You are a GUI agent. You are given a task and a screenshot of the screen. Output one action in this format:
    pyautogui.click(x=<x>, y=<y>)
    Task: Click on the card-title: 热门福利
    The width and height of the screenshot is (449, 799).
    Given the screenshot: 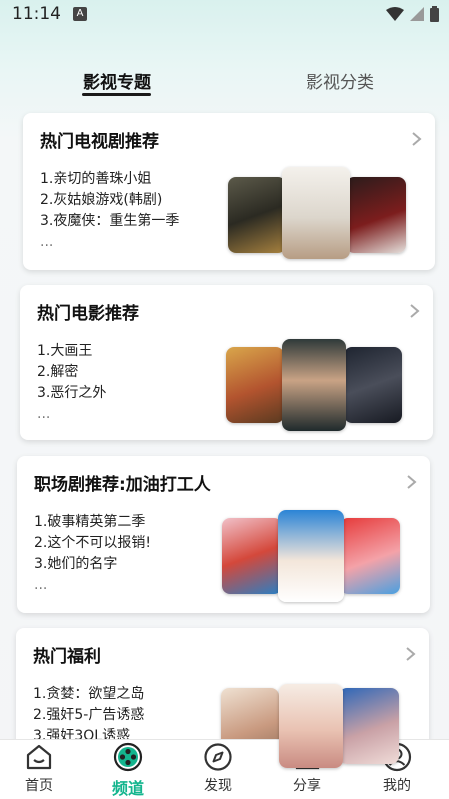 What is the action you would take?
    pyautogui.click(x=67, y=657)
    